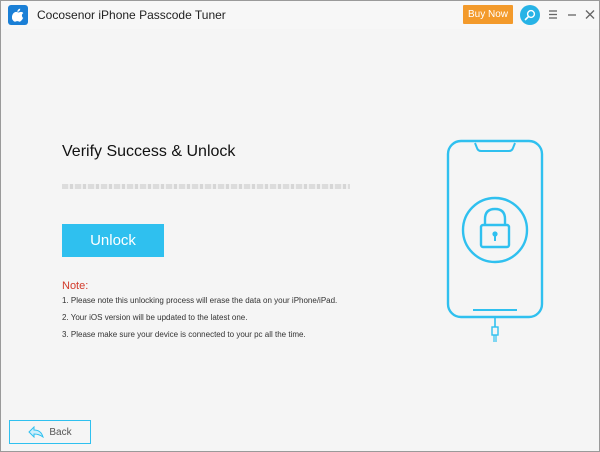  Describe the element at coordinates (18, 15) in the screenshot. I see `apple-logo-icon` at that location.